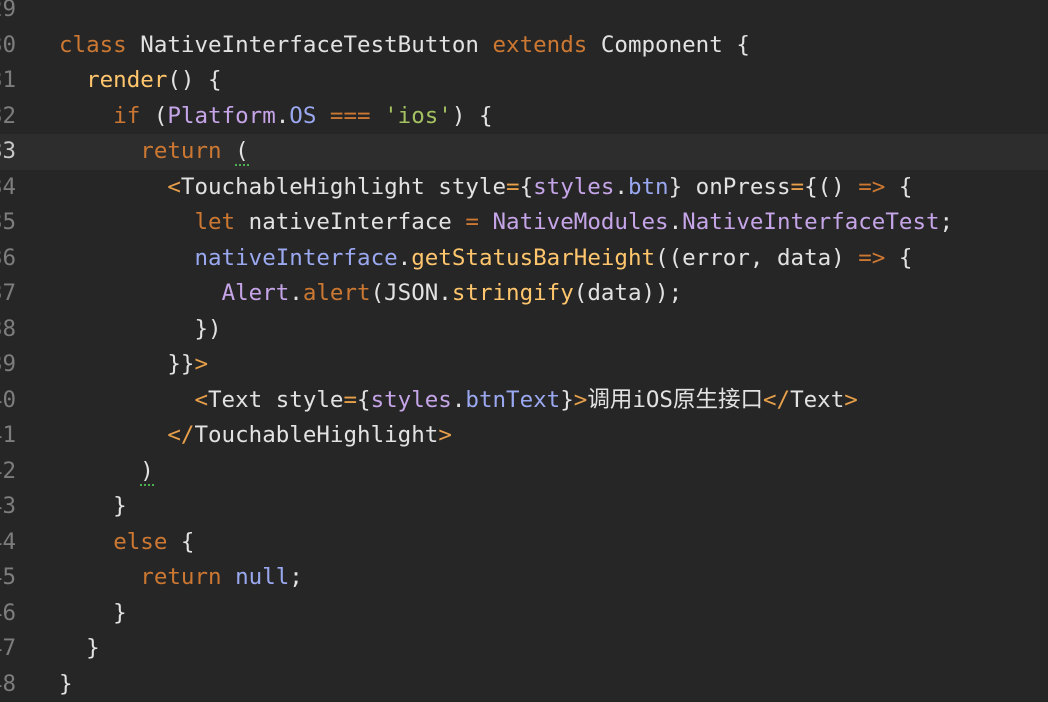 This screenshot has width=1048, height=702. Describe the element at coordinates (756, 258) in the screenshot. I see `code-token: ((error, data)` at that location.